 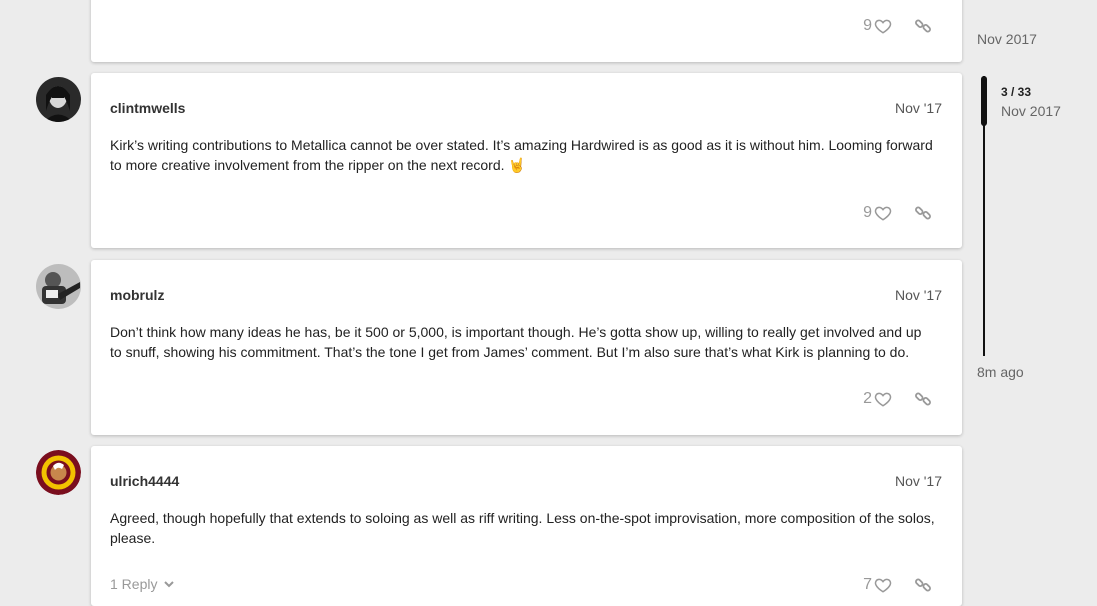 I want to click on post-actions: 2, so click(x=897, y=399).